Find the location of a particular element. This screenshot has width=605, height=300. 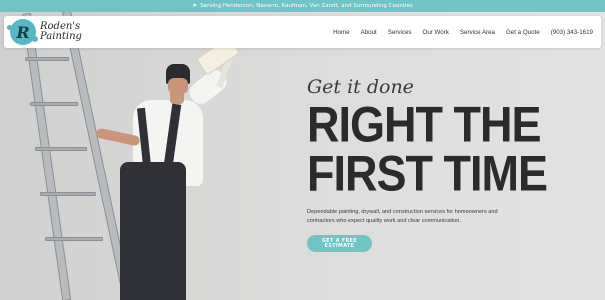

logo-line: Painting is located at coordinates (61, 36).